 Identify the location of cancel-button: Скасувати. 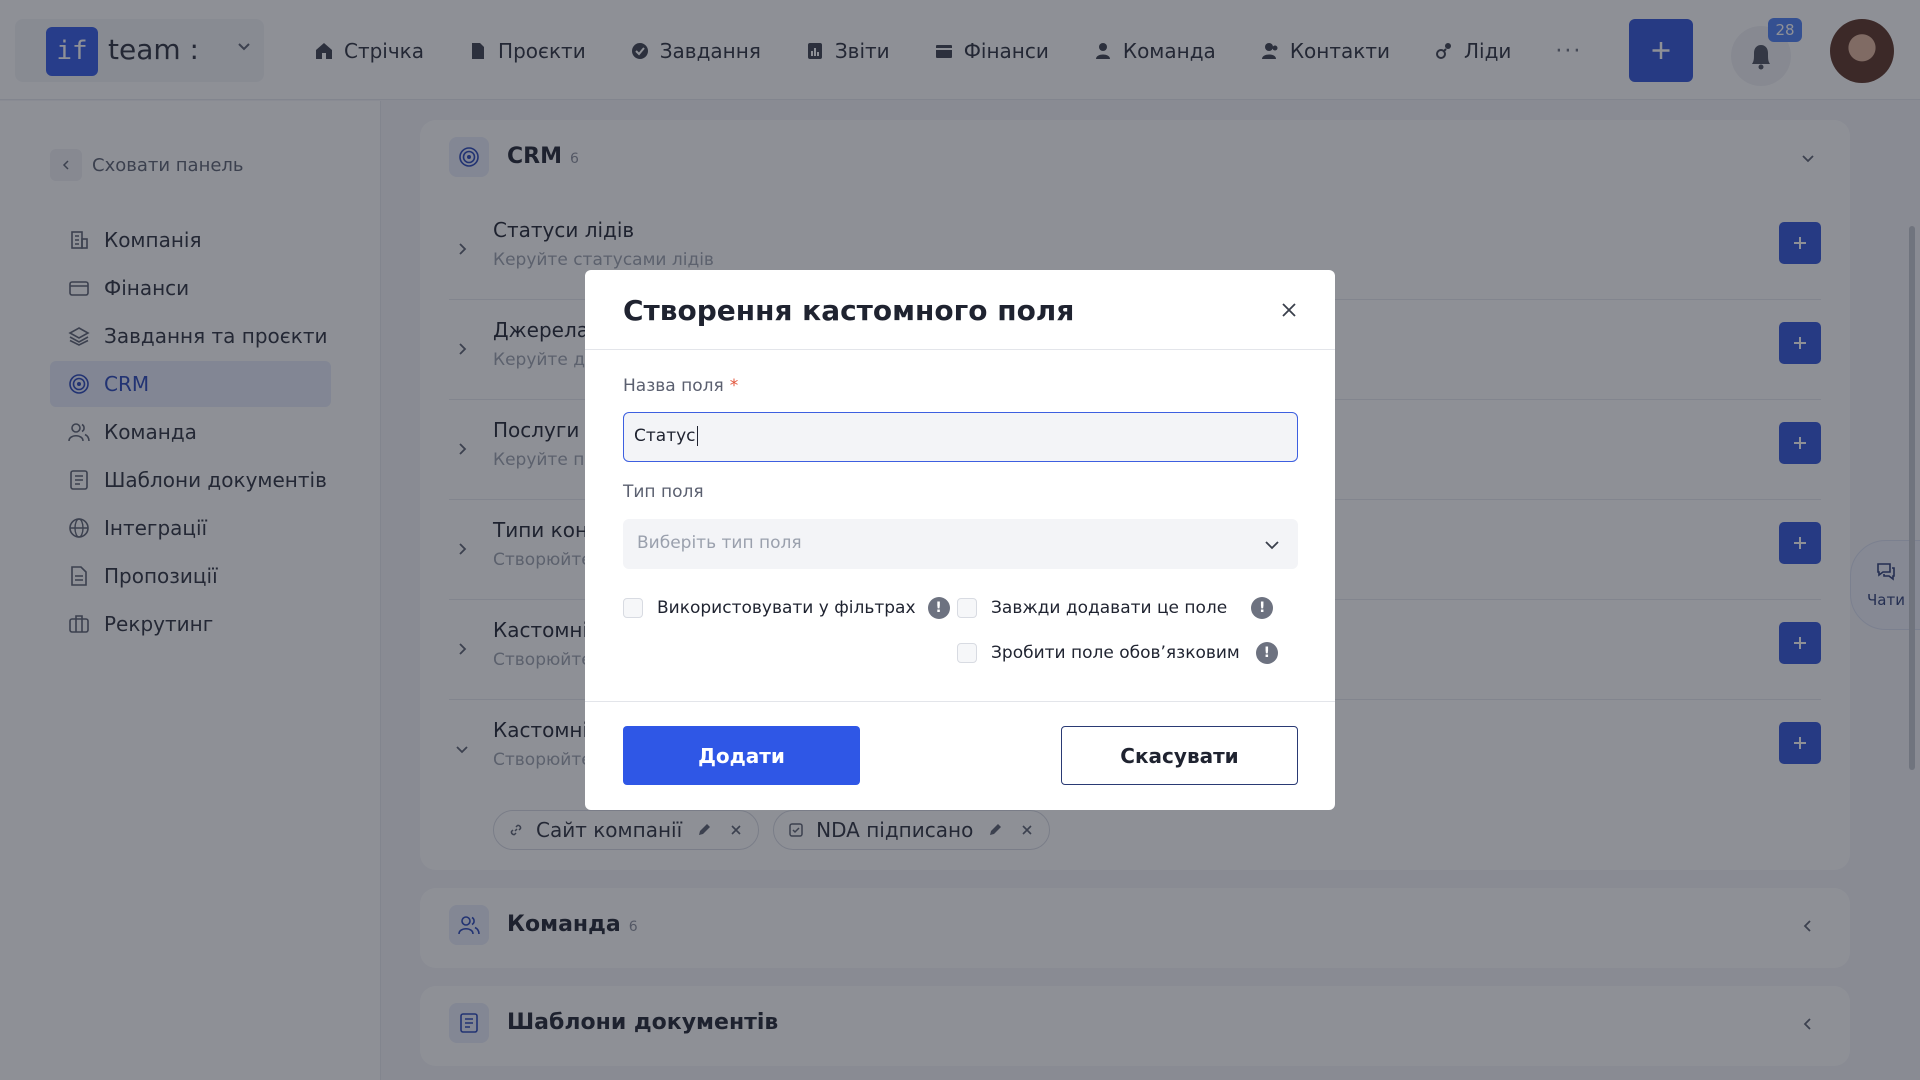
(1179, 755).